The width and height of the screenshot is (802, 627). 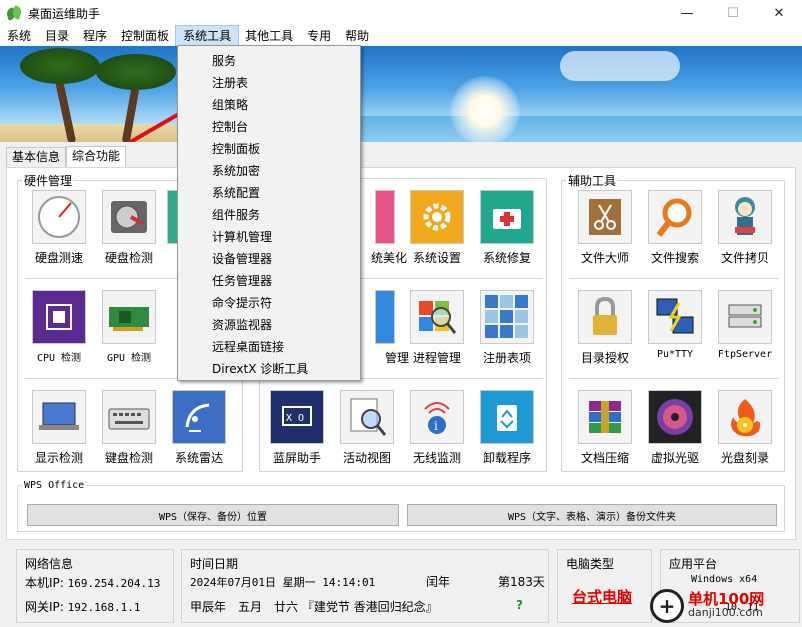 I want to click on window-title: 桌面运维助手, so click(x=64, y=13).